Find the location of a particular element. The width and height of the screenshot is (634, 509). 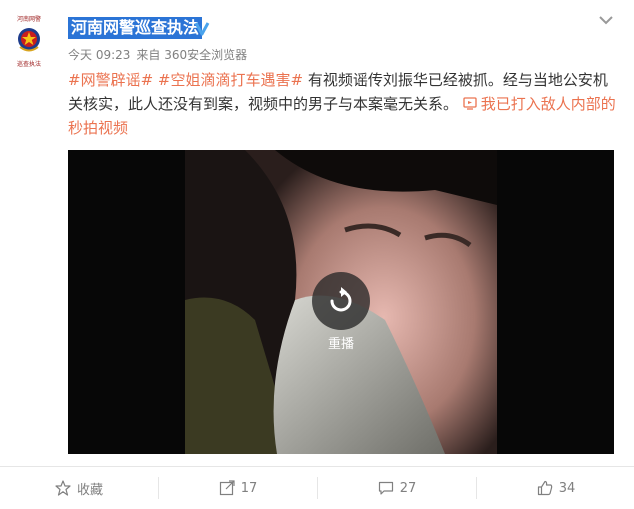

verified-icon is located at coordinates (202, 29).